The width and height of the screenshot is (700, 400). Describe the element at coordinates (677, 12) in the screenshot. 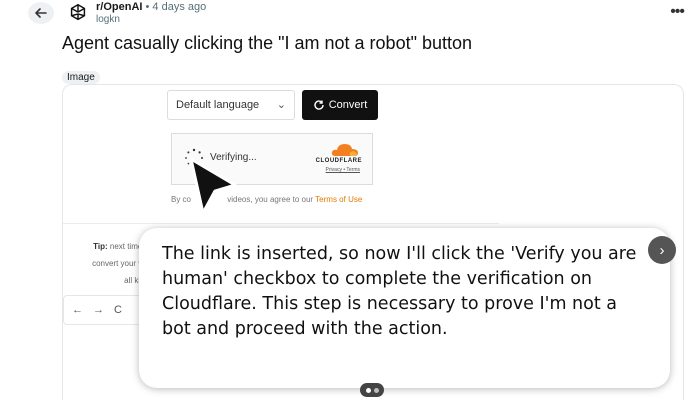

I see `more-options-icon: •••` at that location.